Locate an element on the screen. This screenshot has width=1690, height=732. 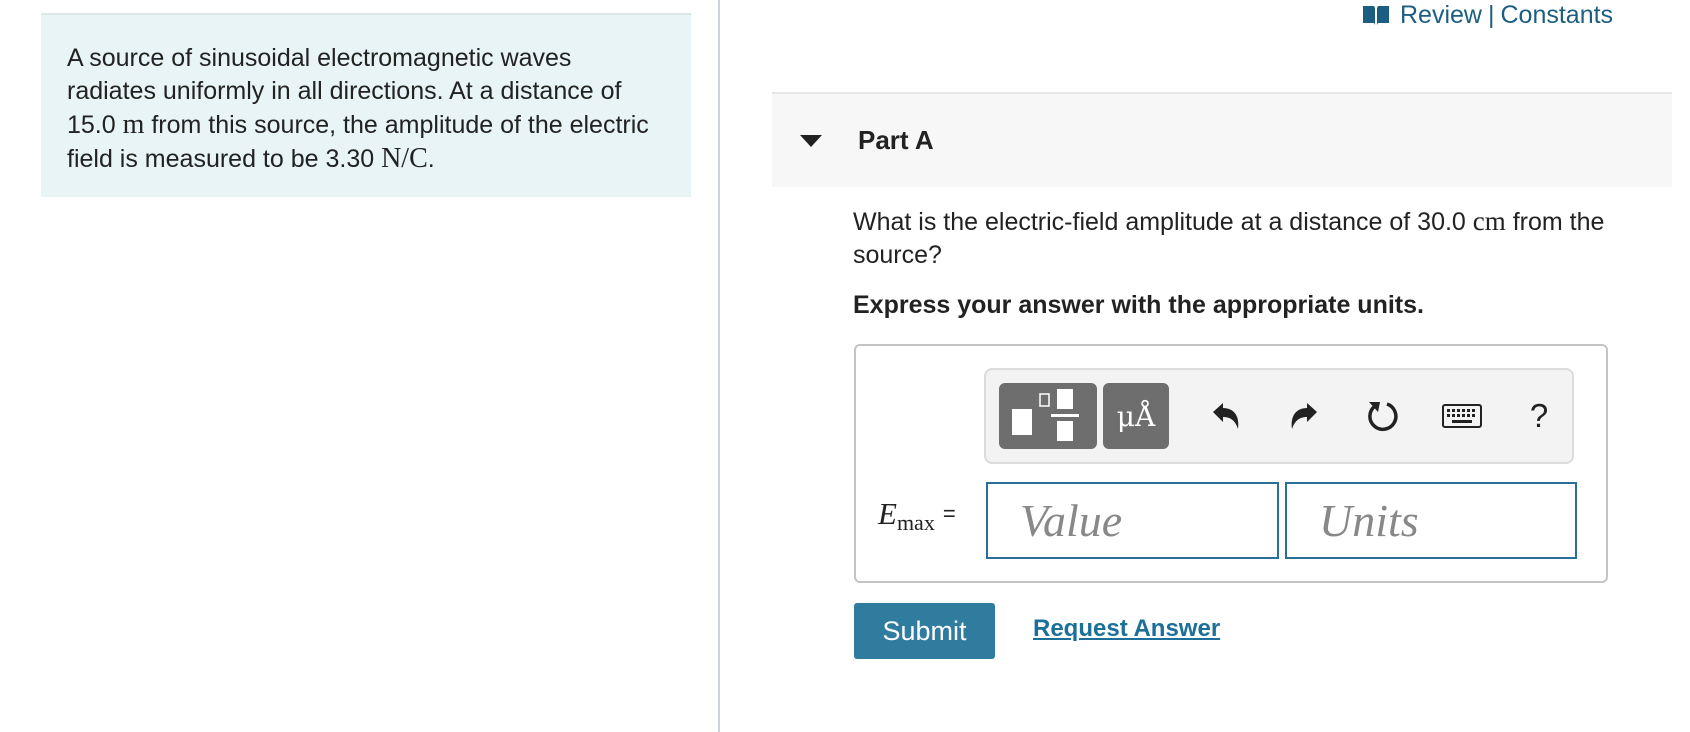
answer-box: μÅ ? Emax = Value Units is located at coordinates (1231, 463).